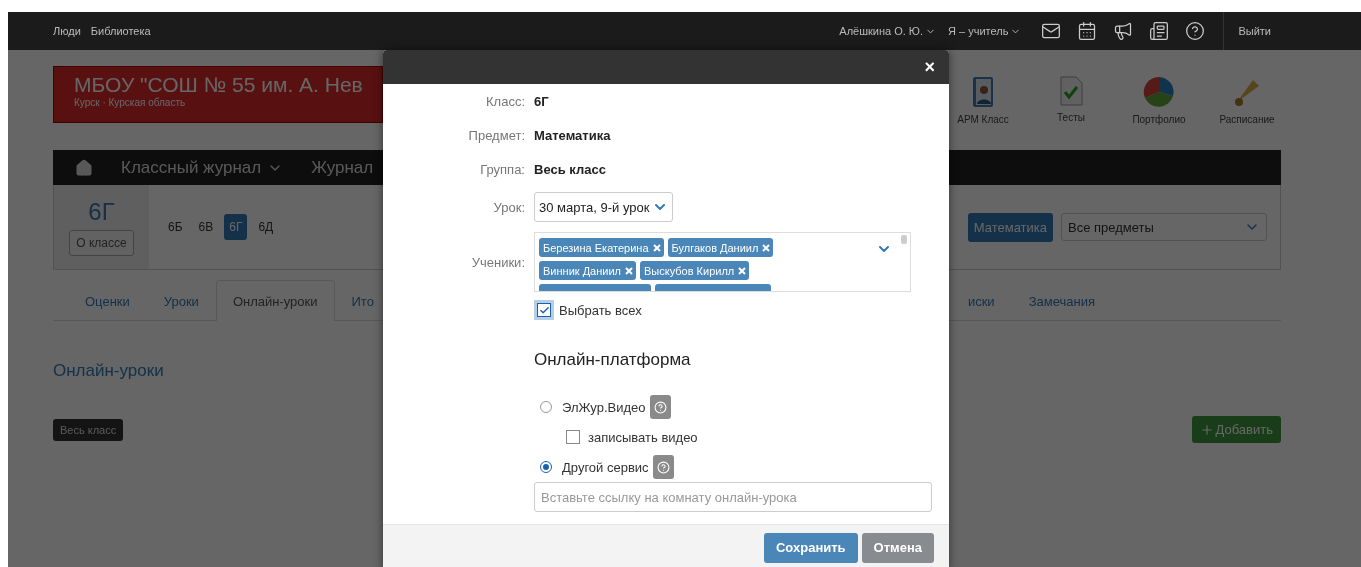  I want to click on user-menu: Алёшкина О. Ю., so click(888, 31).